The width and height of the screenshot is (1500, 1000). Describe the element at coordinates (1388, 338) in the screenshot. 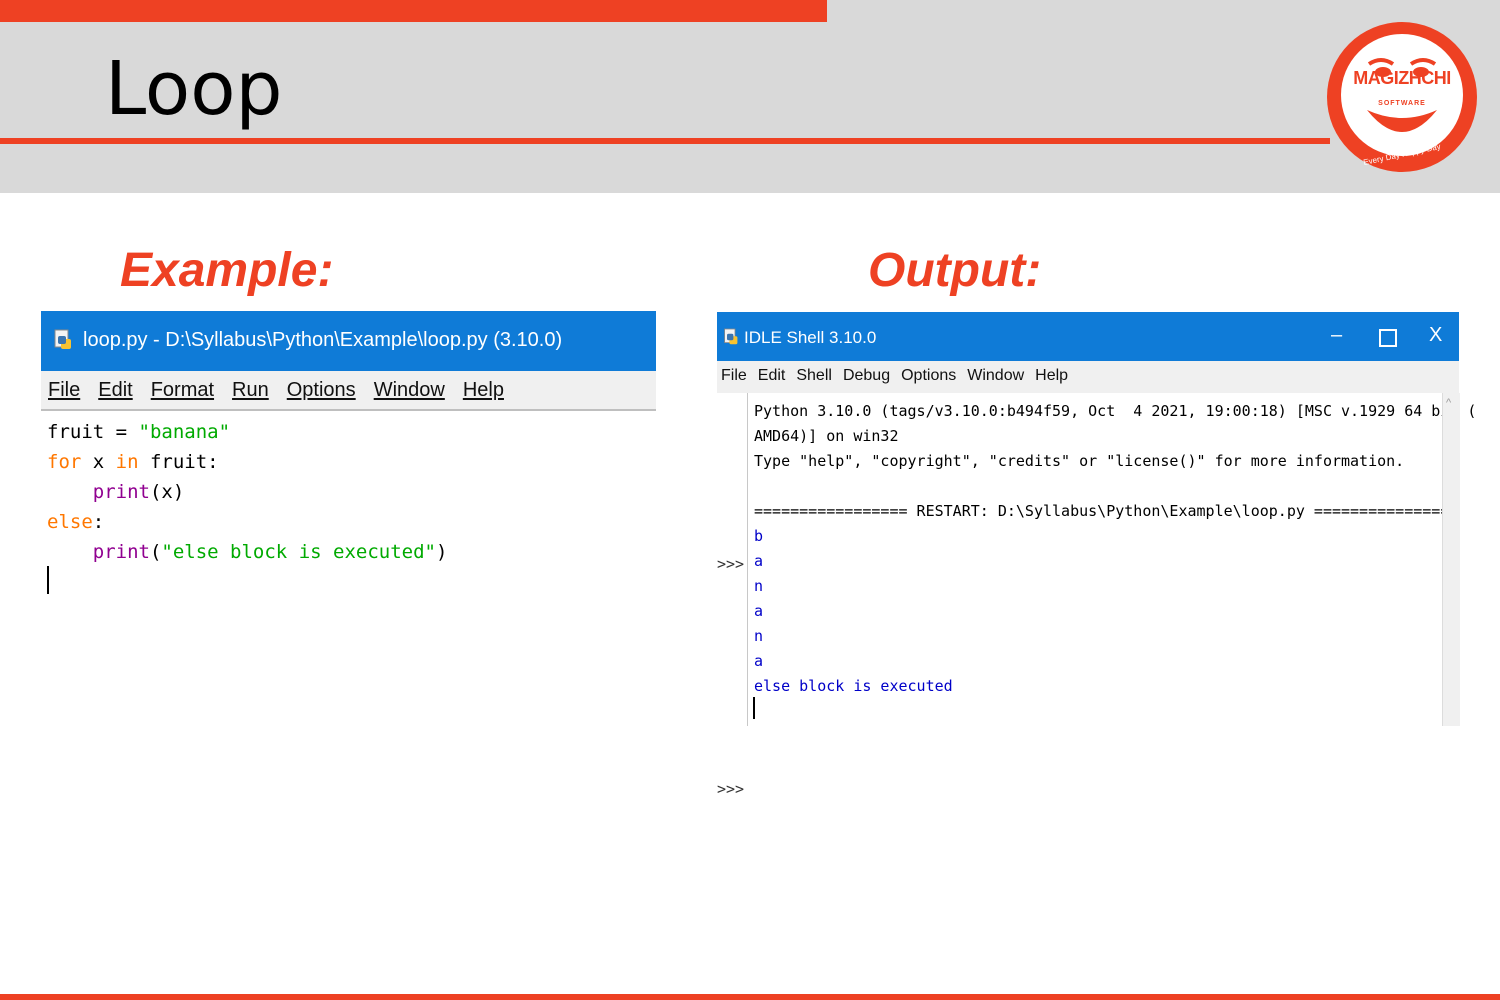

I see `maximize-button` at that location.